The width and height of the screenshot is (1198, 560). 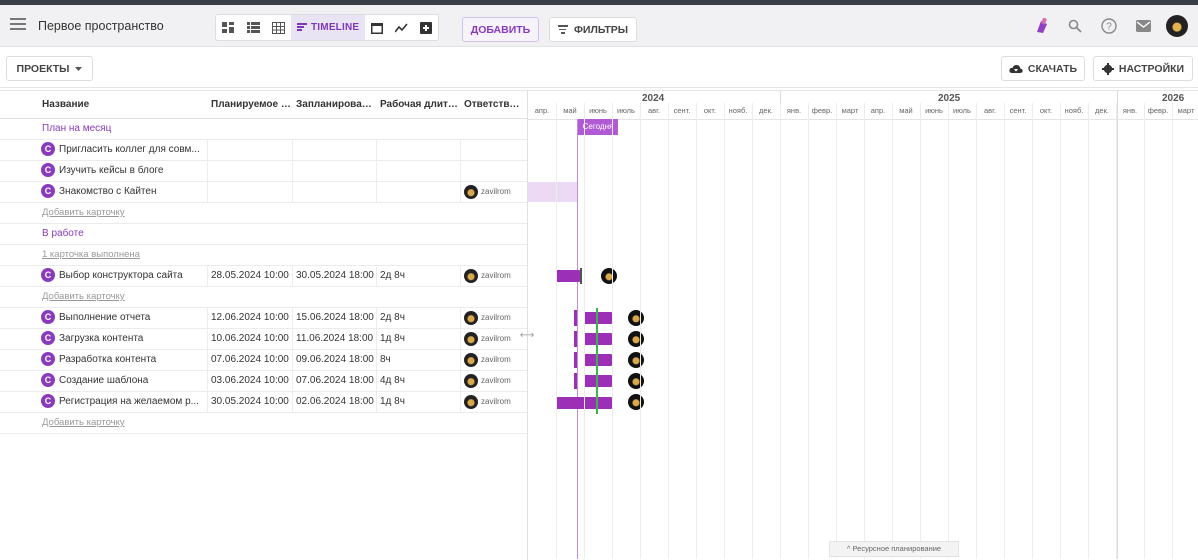 What do you see at coordinates (894, 549) in the screenshot?
I see `resource-planning-toggle: ^ Ресурсное планирование` at bounding box center [894, 549].